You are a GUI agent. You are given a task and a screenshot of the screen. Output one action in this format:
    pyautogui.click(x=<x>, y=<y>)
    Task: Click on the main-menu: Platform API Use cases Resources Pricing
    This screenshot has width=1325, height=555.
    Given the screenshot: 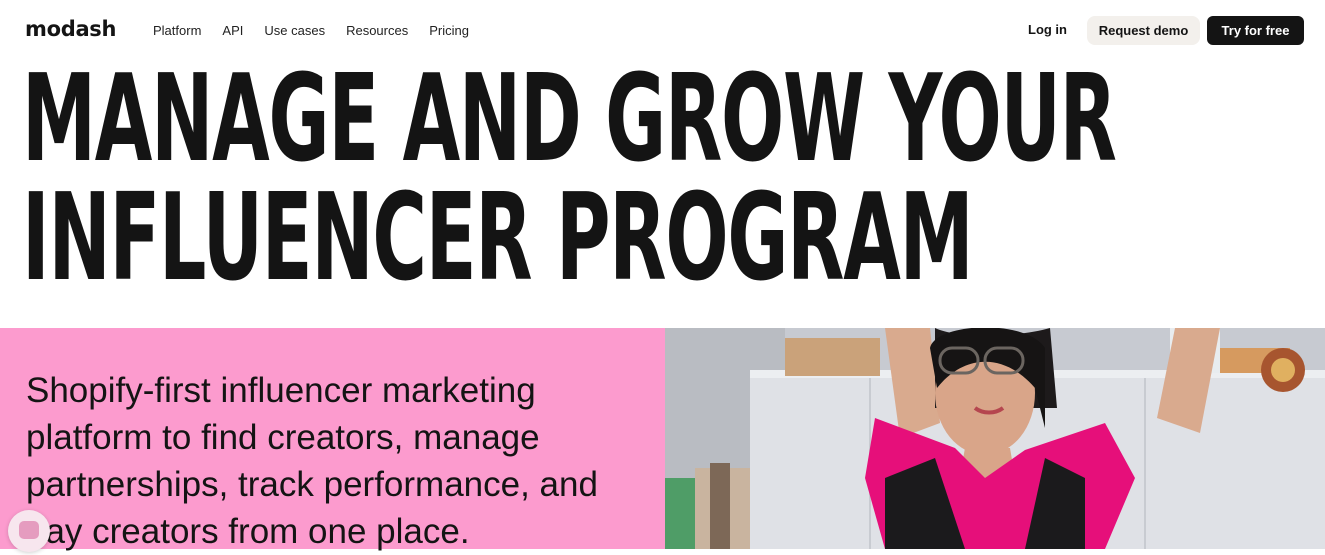 What is the action you would take?
    pyautogui.click(x=311, y=30)
    